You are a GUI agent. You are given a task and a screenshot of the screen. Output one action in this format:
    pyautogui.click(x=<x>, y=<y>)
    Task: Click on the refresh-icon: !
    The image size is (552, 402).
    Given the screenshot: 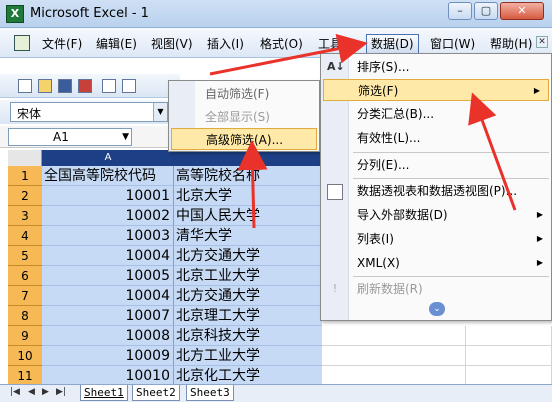 What is the action you would take?
    pyautogui.click(x=335, y=288)
    